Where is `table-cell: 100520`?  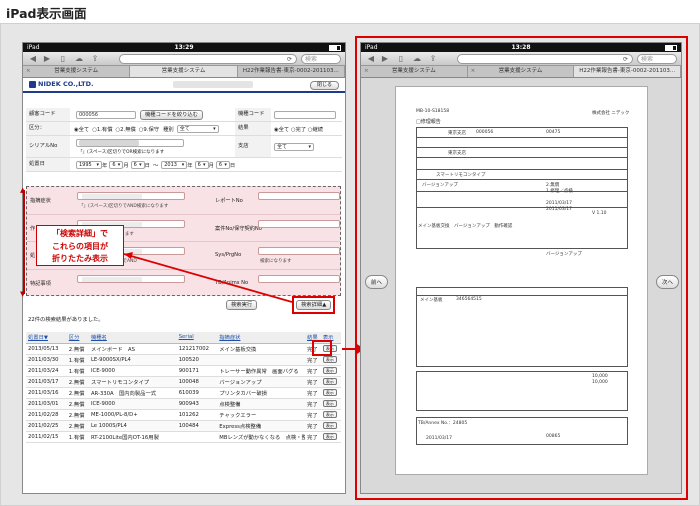
table-cell: 100520 is located at coordinates (197, 360).